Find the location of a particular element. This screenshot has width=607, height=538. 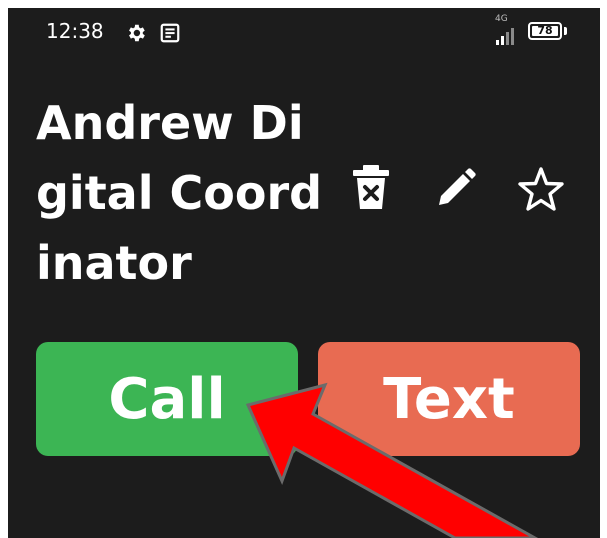

star-icon is located at coordinates (541, 190).